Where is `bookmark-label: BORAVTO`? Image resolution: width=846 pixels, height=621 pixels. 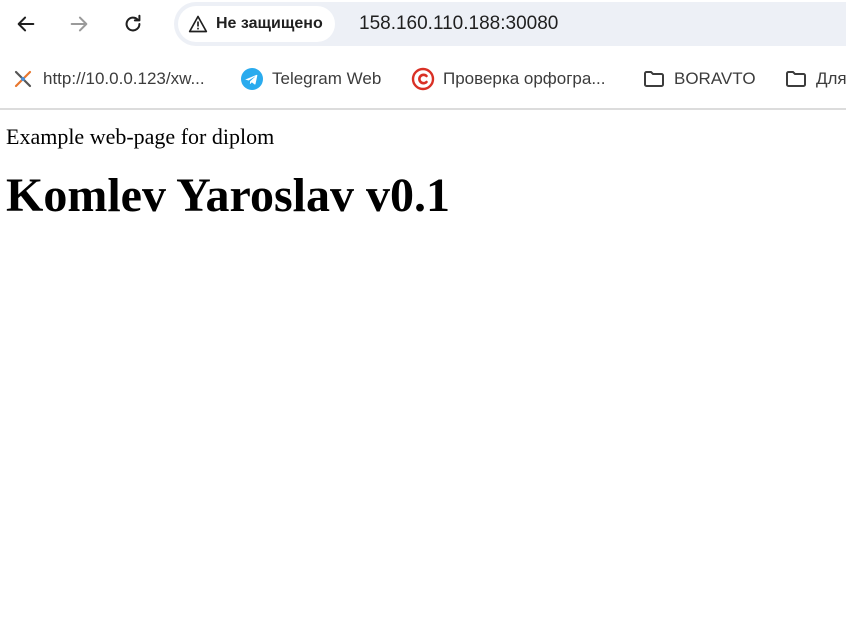
bookmark-label: BORAVTO is located at coordinates (715, 78).